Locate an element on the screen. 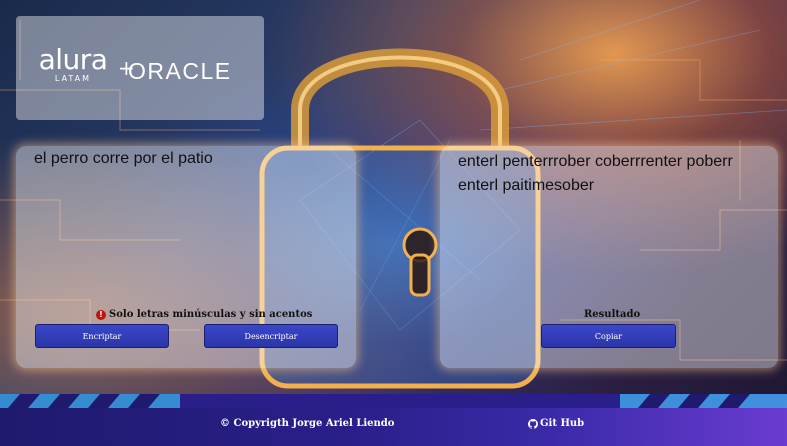 The image size is (787, 446). encrypt-button: Encriptar is located at coordinates (102, 336).